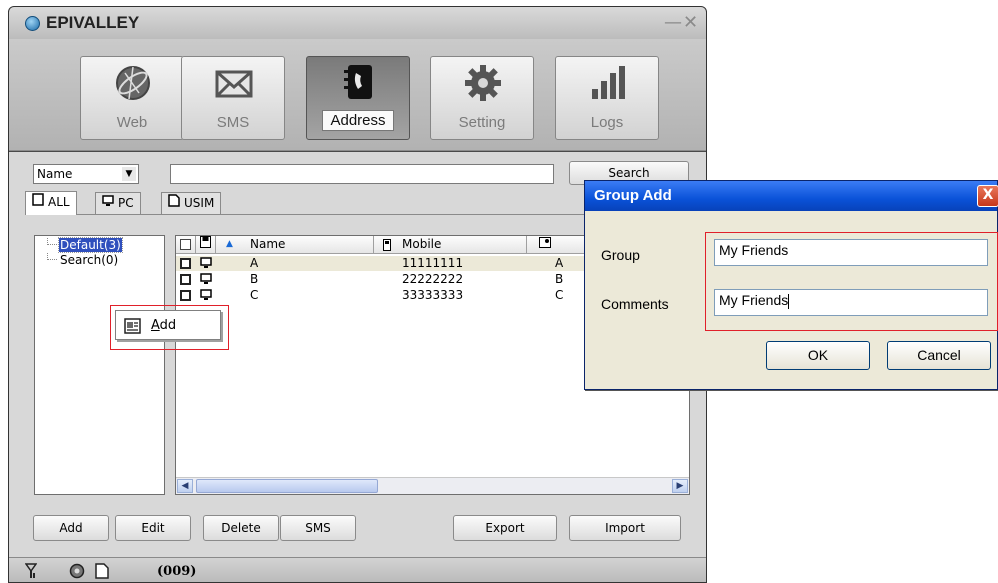  Describe the element at coordinates (287, 486) in the screenshot. I see `scrollbar-thumb` at that location.